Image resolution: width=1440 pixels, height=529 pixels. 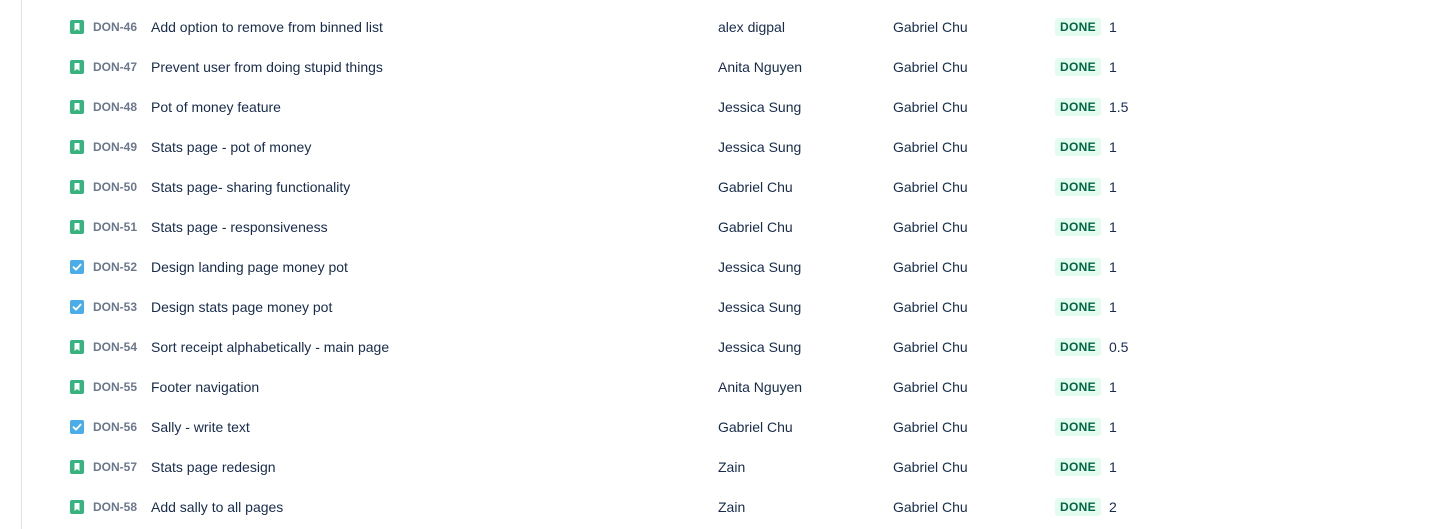 What do you see at coordinates (241, 307) in the screenshot?
I see `issue-summary: Design stats page money pot` at bounding box center [241, 307].